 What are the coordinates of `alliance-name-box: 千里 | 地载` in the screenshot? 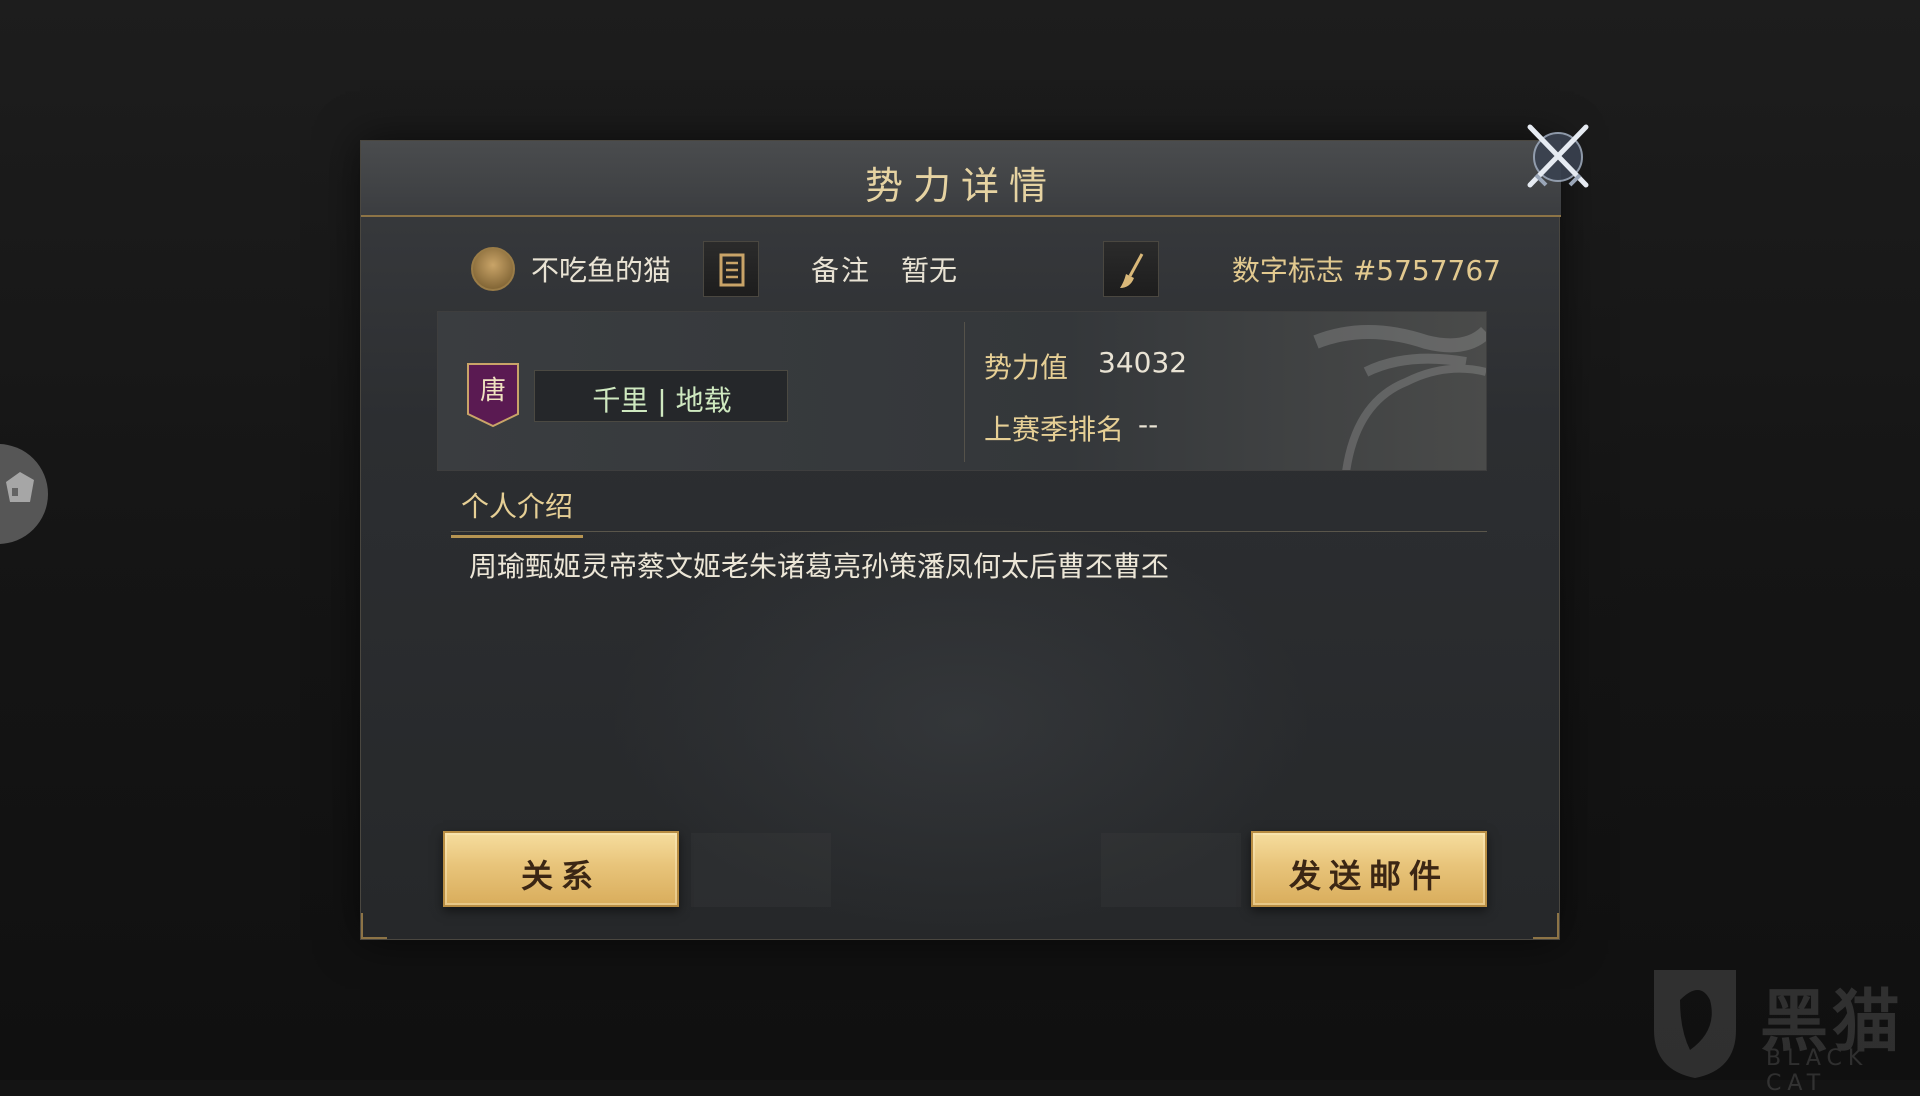 It's located at (661, 396).